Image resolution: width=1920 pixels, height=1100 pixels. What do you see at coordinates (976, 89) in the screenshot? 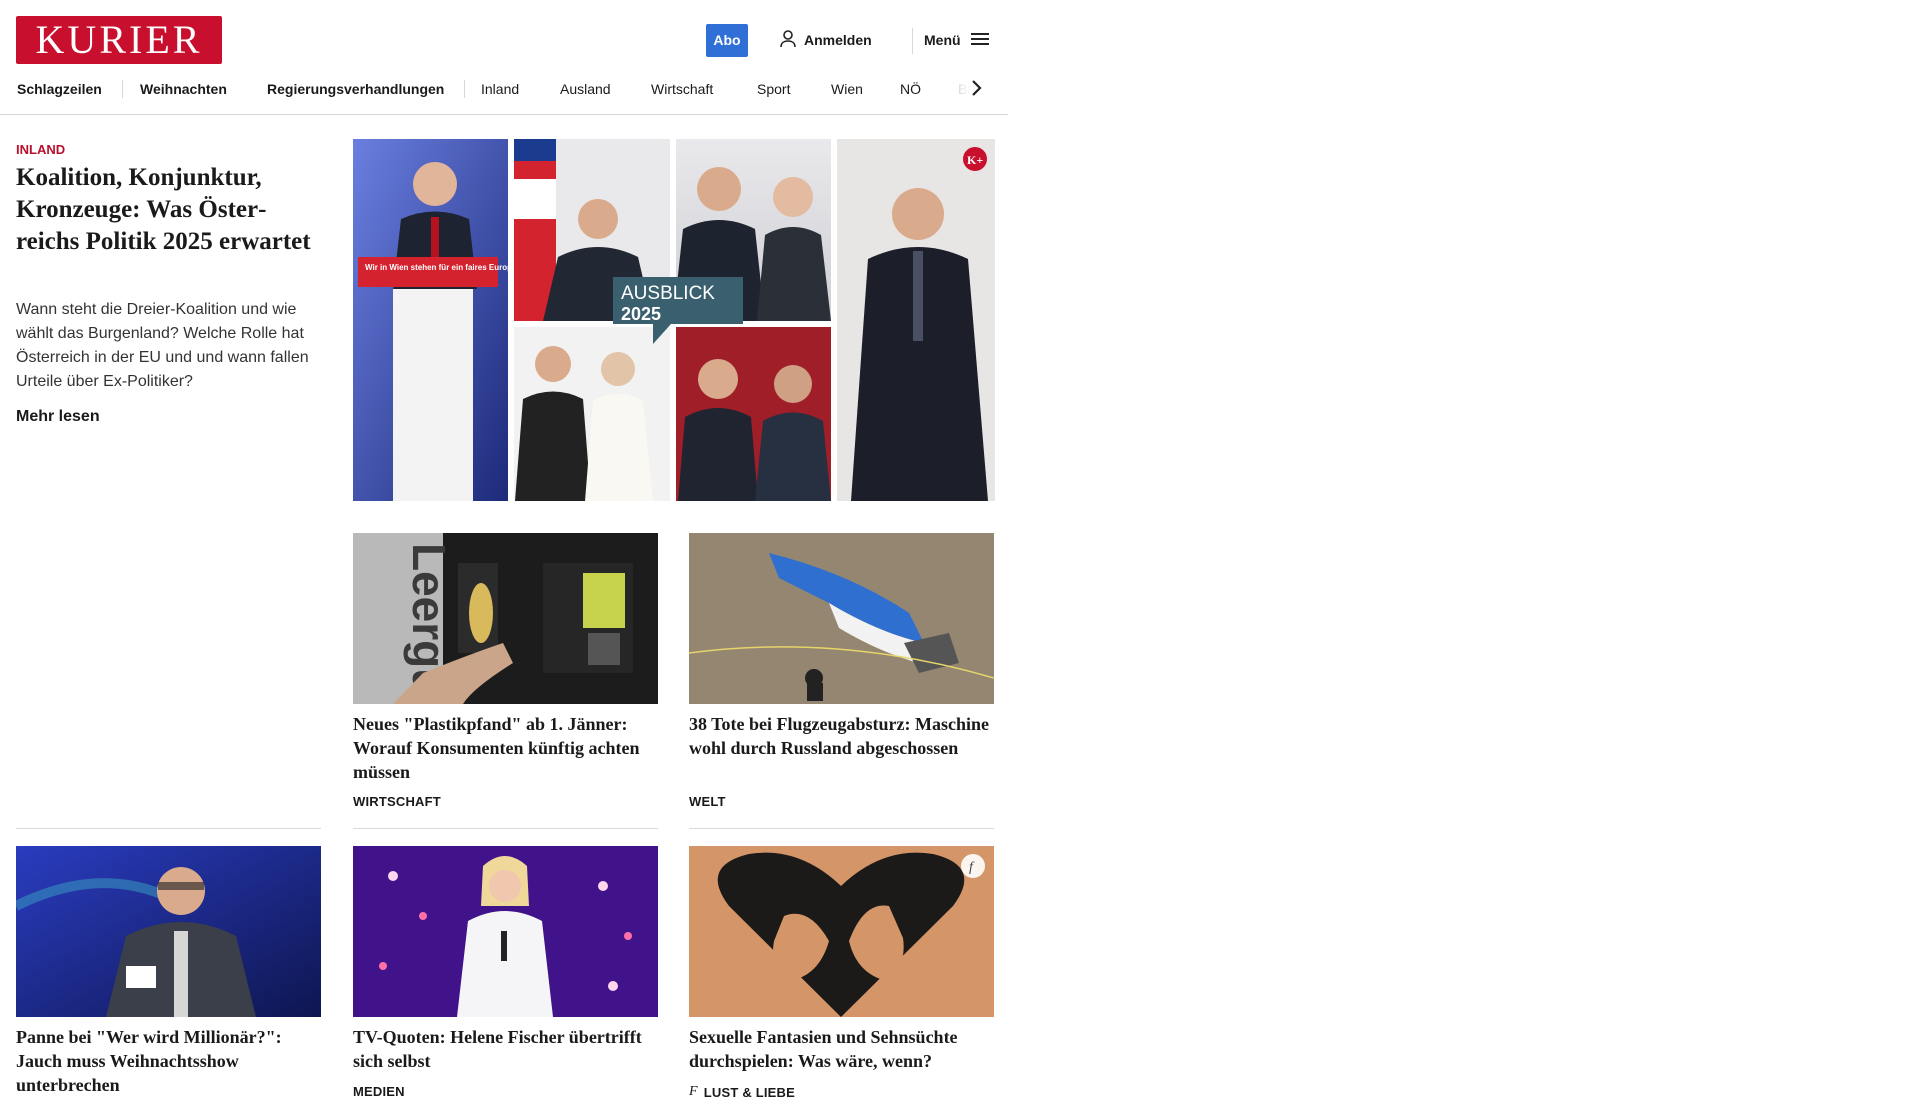
I see `chevron-right-icon` at bounding box center [976, 89].